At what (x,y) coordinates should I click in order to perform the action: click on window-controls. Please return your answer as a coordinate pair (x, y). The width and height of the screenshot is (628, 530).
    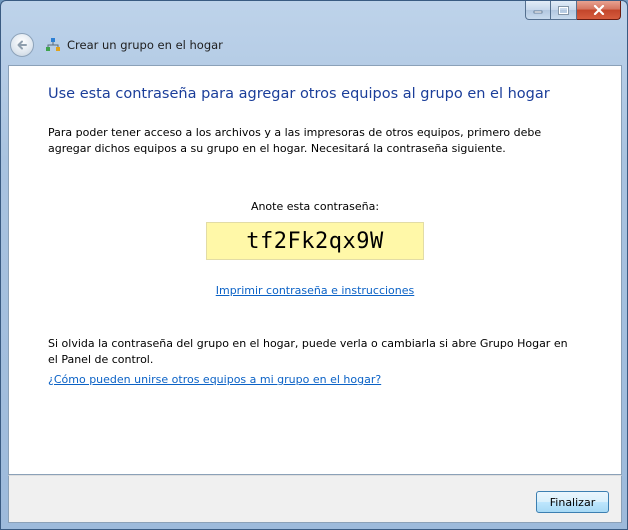
    Looking at the image, I should click on (573, 11).